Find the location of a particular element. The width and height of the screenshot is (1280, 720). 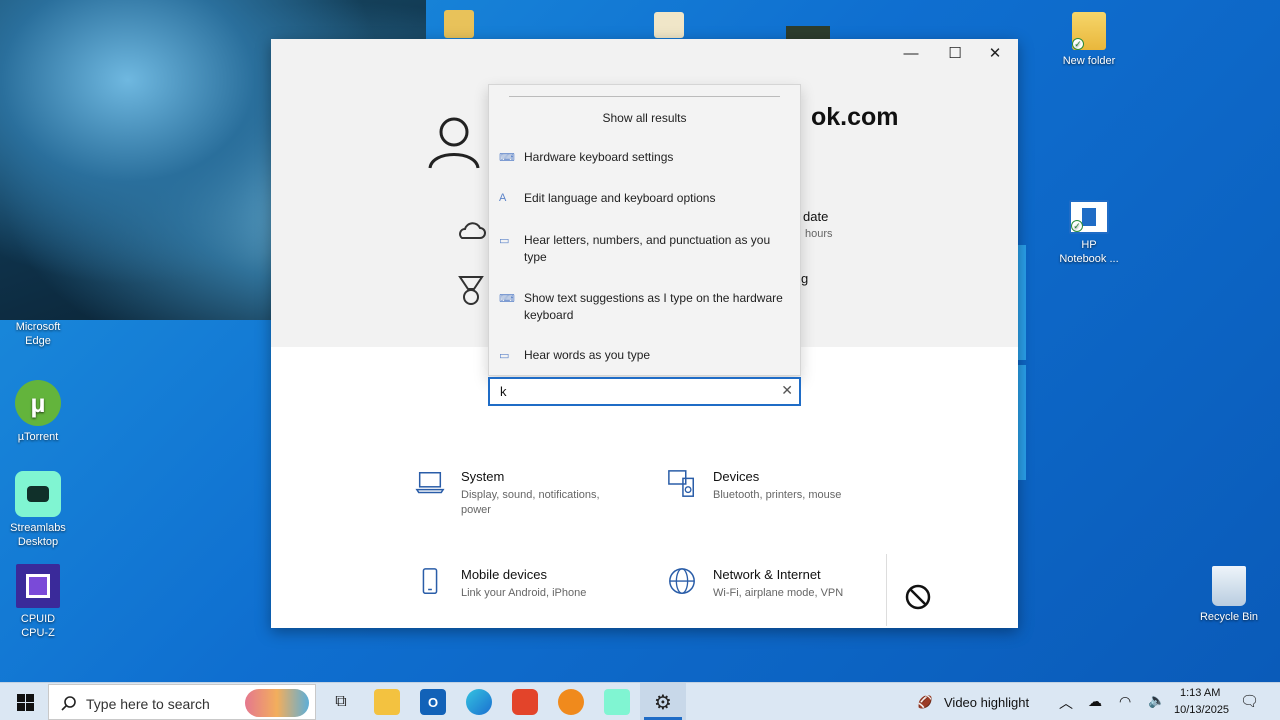

fl-studio-icon is located at coordinates (571, 702).